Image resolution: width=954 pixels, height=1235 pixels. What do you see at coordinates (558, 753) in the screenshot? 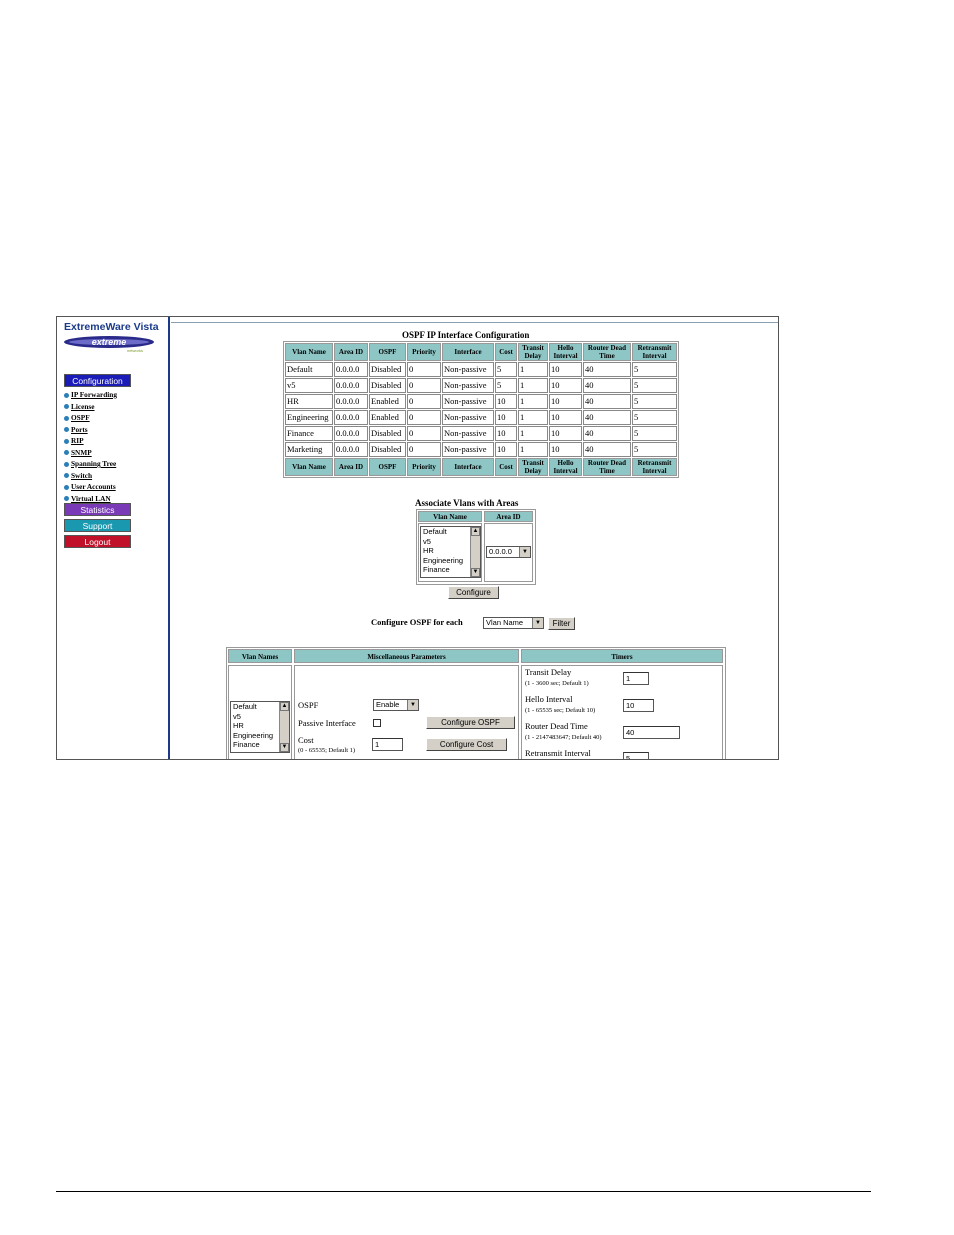
I see `retransmit-interval-label: Retransmit Interval` at bounding box center [558, 753].